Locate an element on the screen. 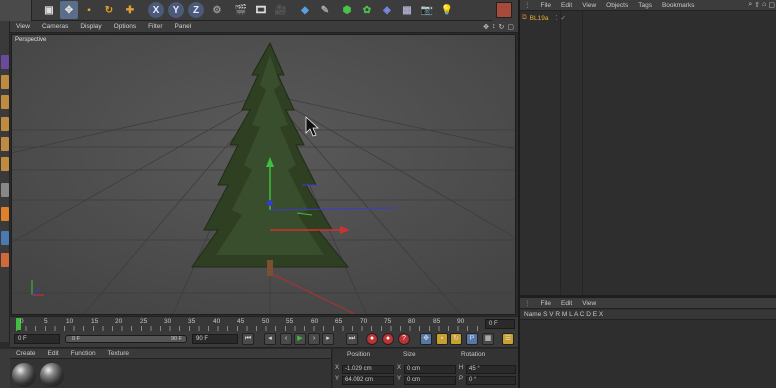 The height and width of the screenshot is (388, 776). parameter-track-icon: P is located at coordinates (472, 339).